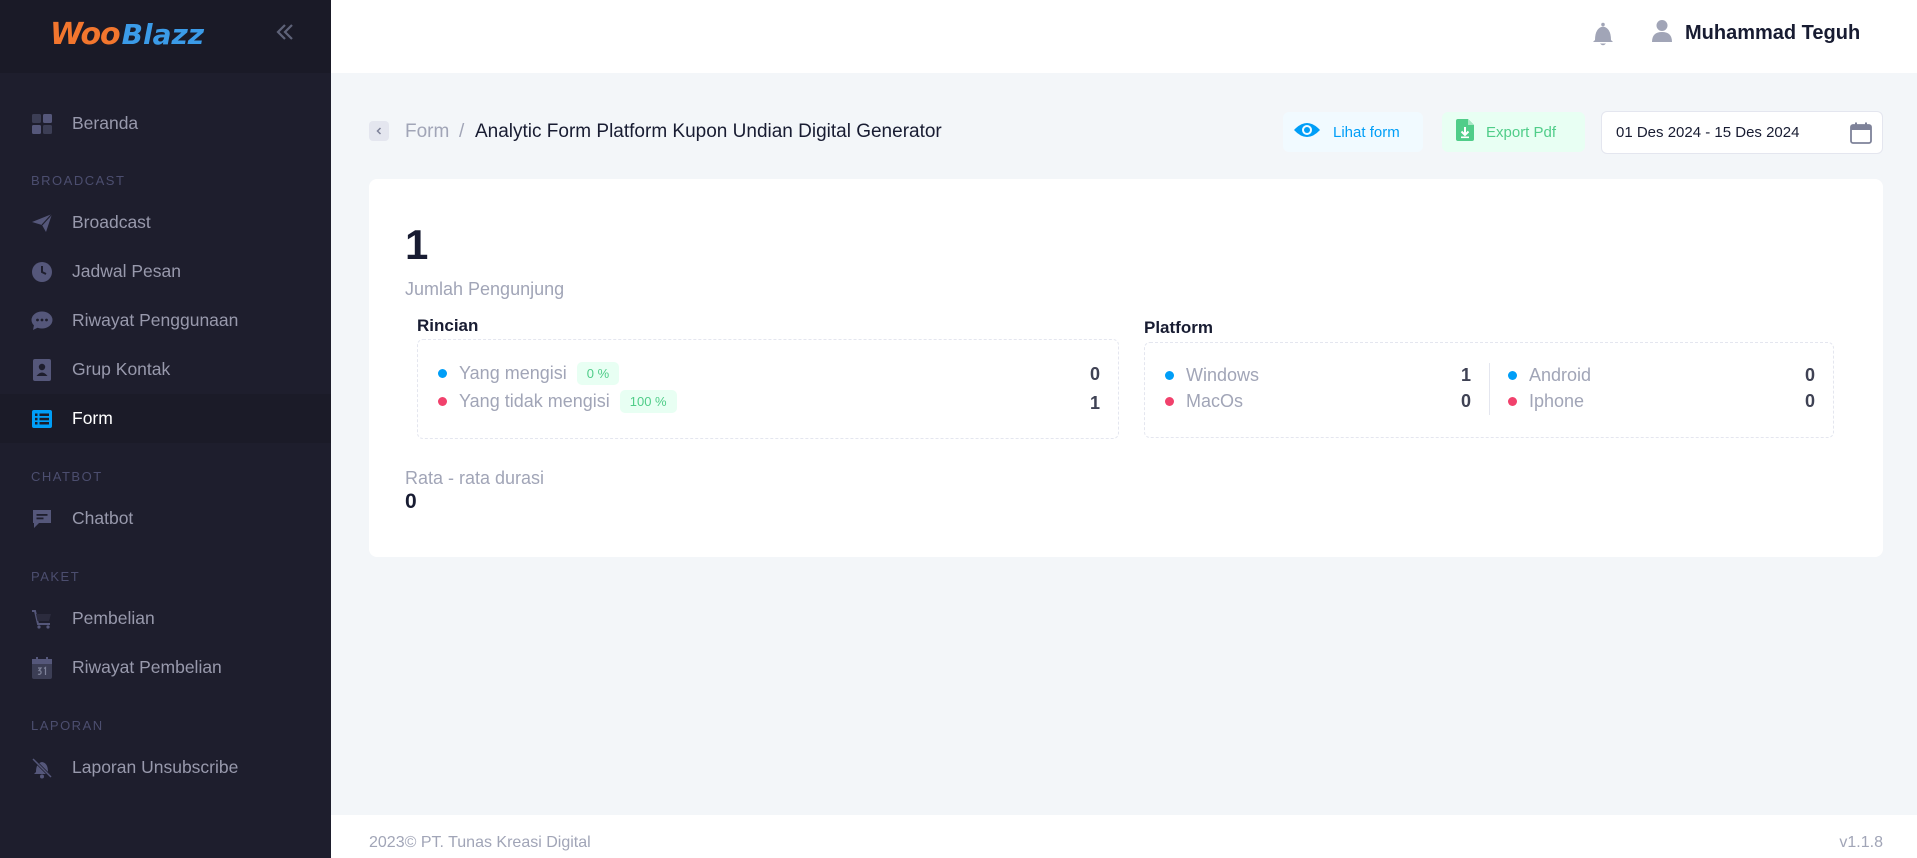  I want to click on sidebar-item-grup-kontak: Grup Kontak, so click(165, 369).